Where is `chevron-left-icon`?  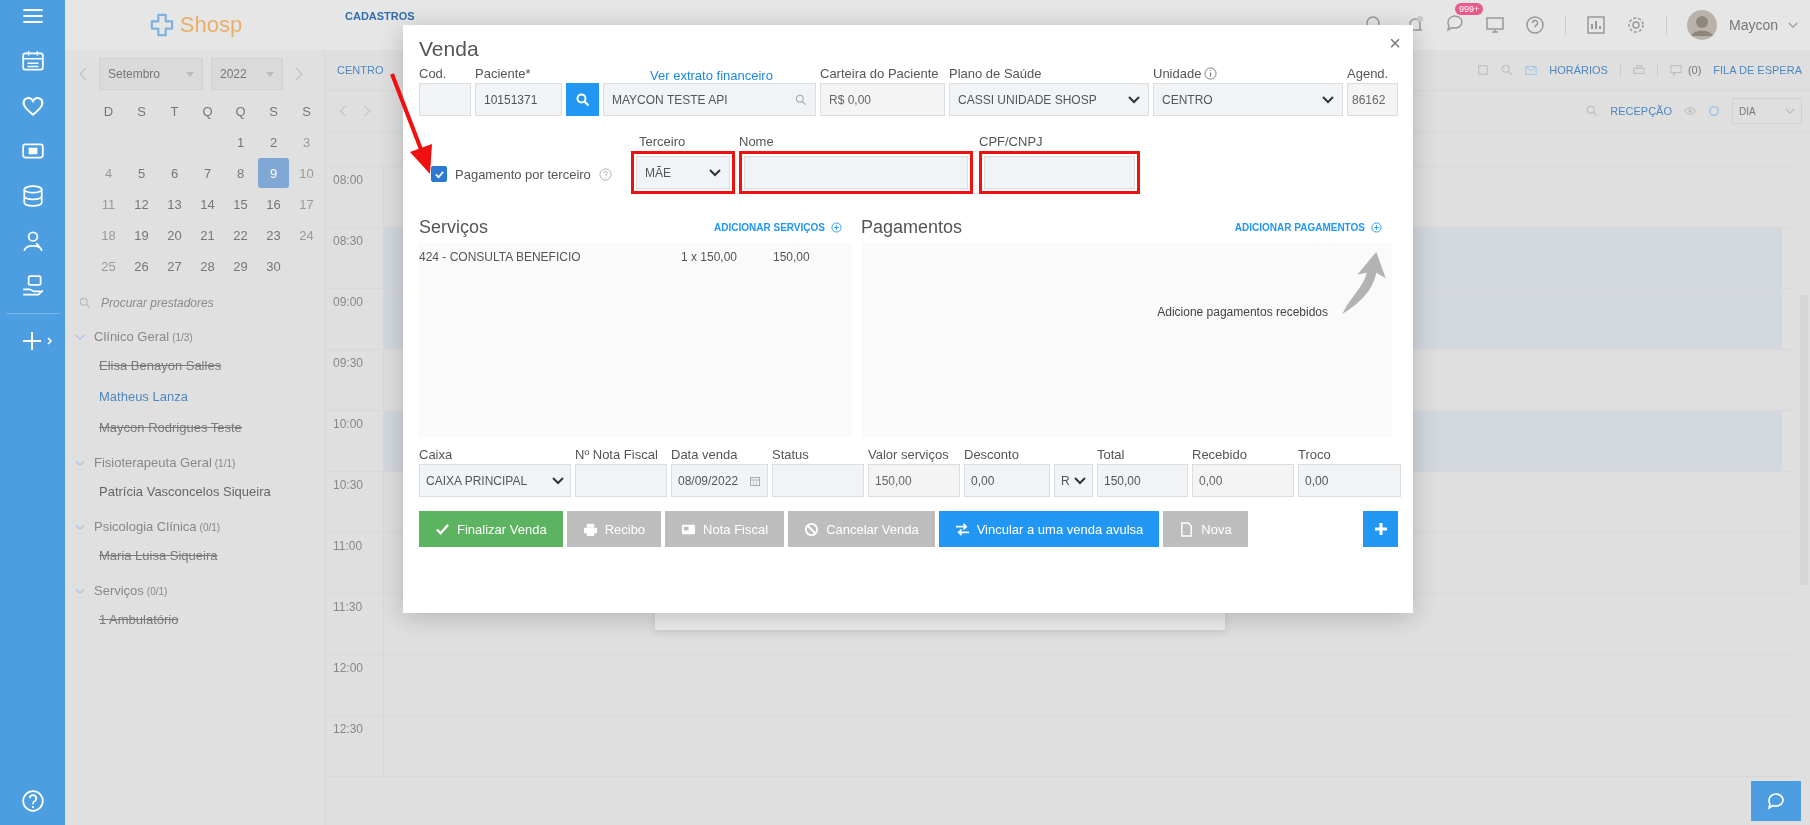
chevron-left-icon is located at coordinates (83, 74).